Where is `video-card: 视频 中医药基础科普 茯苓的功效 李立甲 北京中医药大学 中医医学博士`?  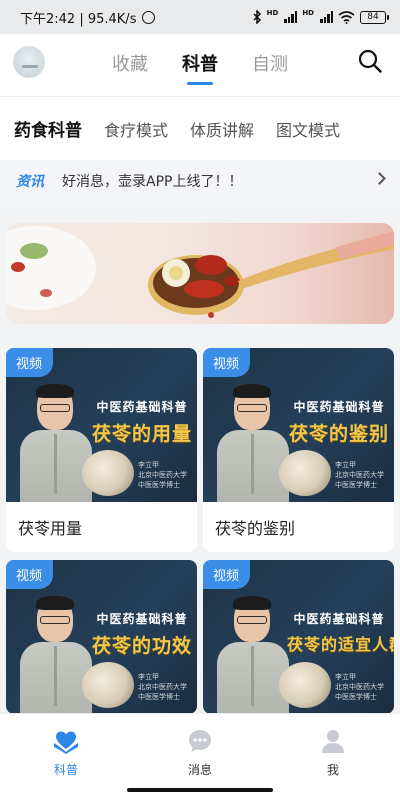 video-card: 视频 中医药基础科普 茯苓的功效 李立甲 北京中医药大学 中医医学博士 is located at coordinates (101, 637).